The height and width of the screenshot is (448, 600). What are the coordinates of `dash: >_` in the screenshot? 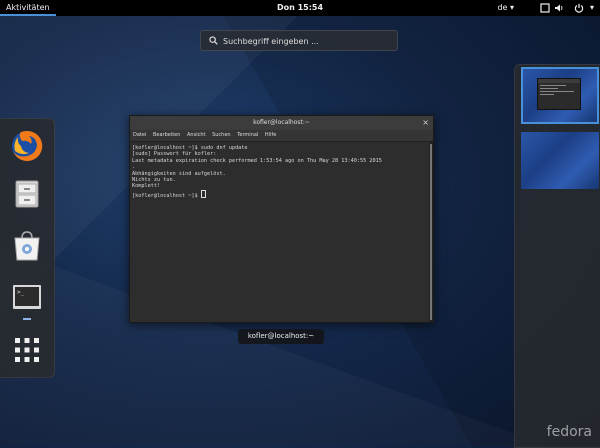 It's located at (27, 248).